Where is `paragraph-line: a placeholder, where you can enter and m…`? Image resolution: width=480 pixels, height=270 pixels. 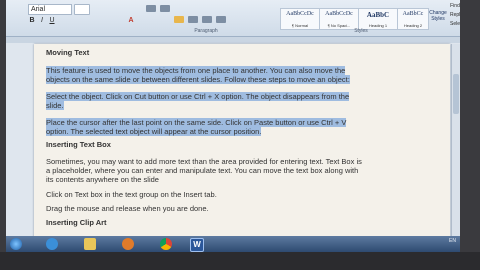 paragraph-line: a placeholder, where you can enter and m… is located at coordinates (202, 170).